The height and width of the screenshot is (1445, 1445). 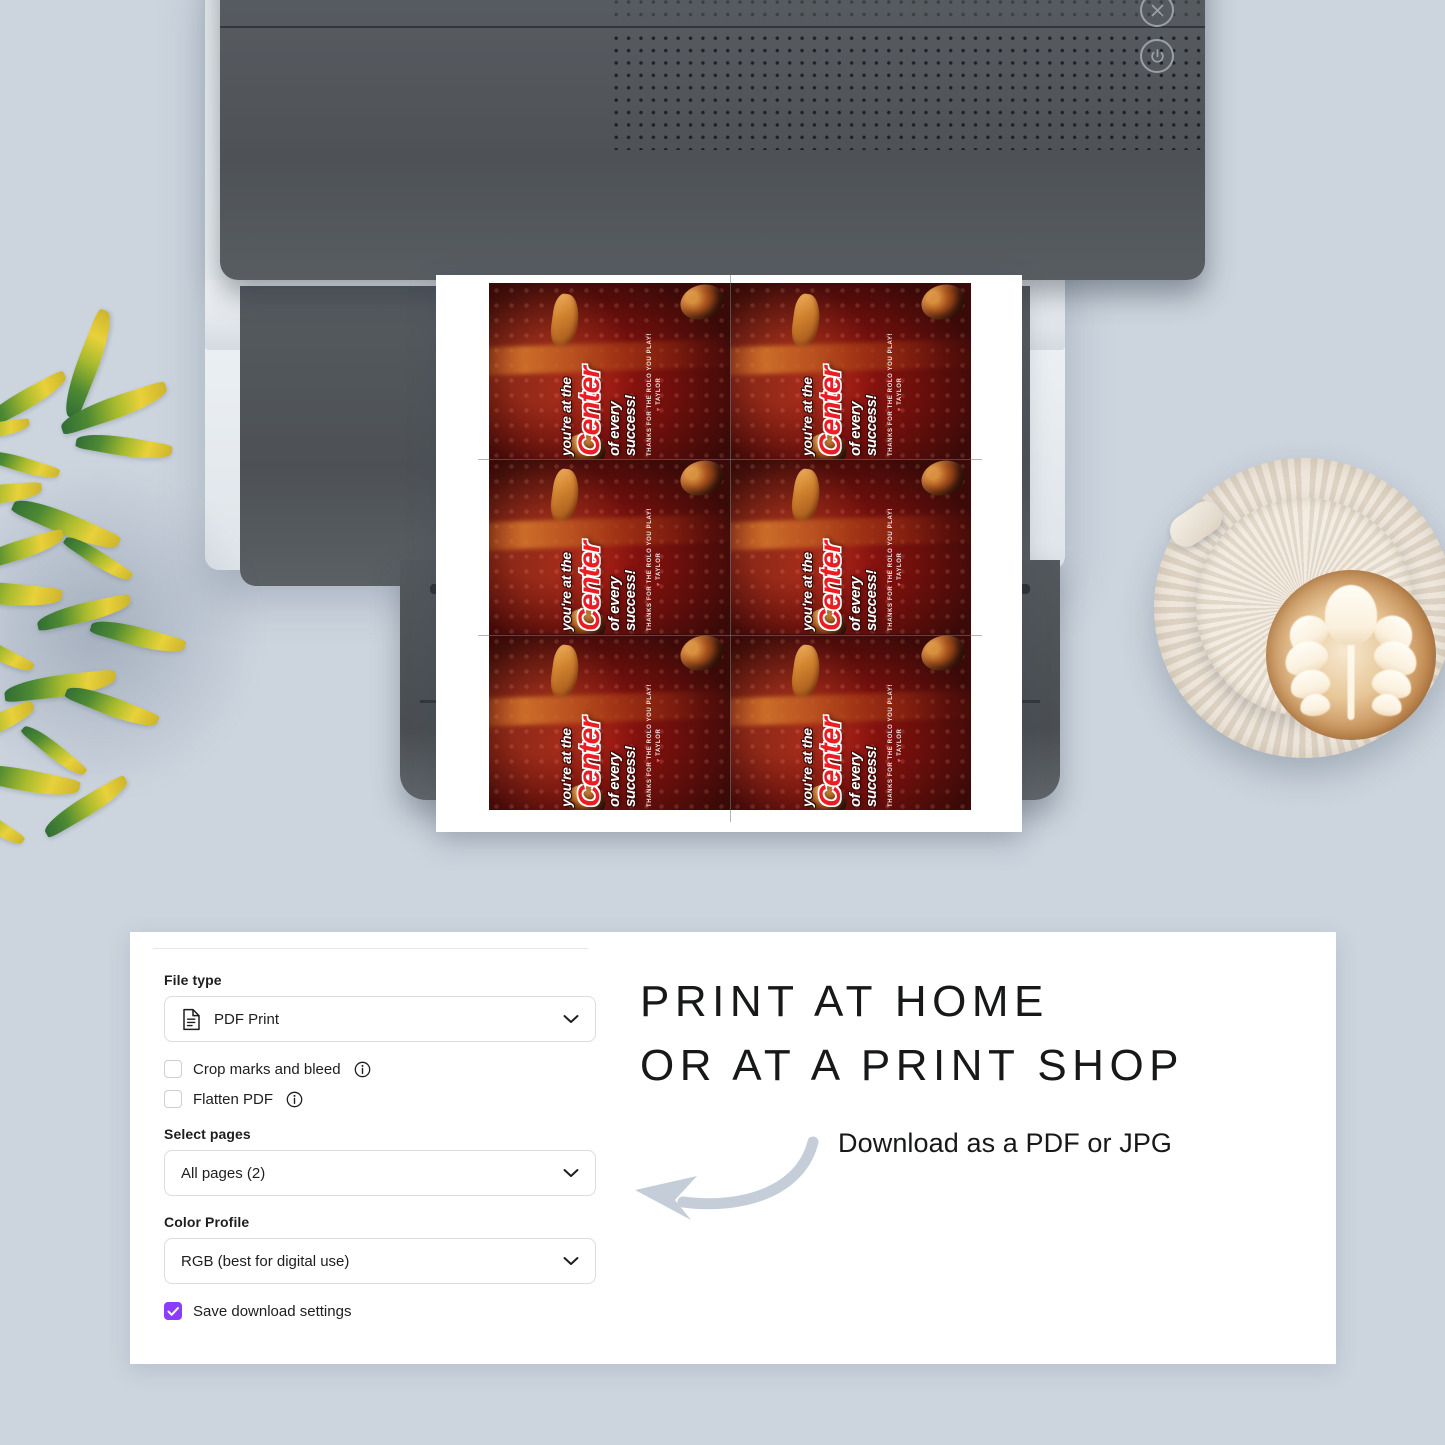 I want to click on file-type-value: PDF Print, so click(x=247, y=1019).